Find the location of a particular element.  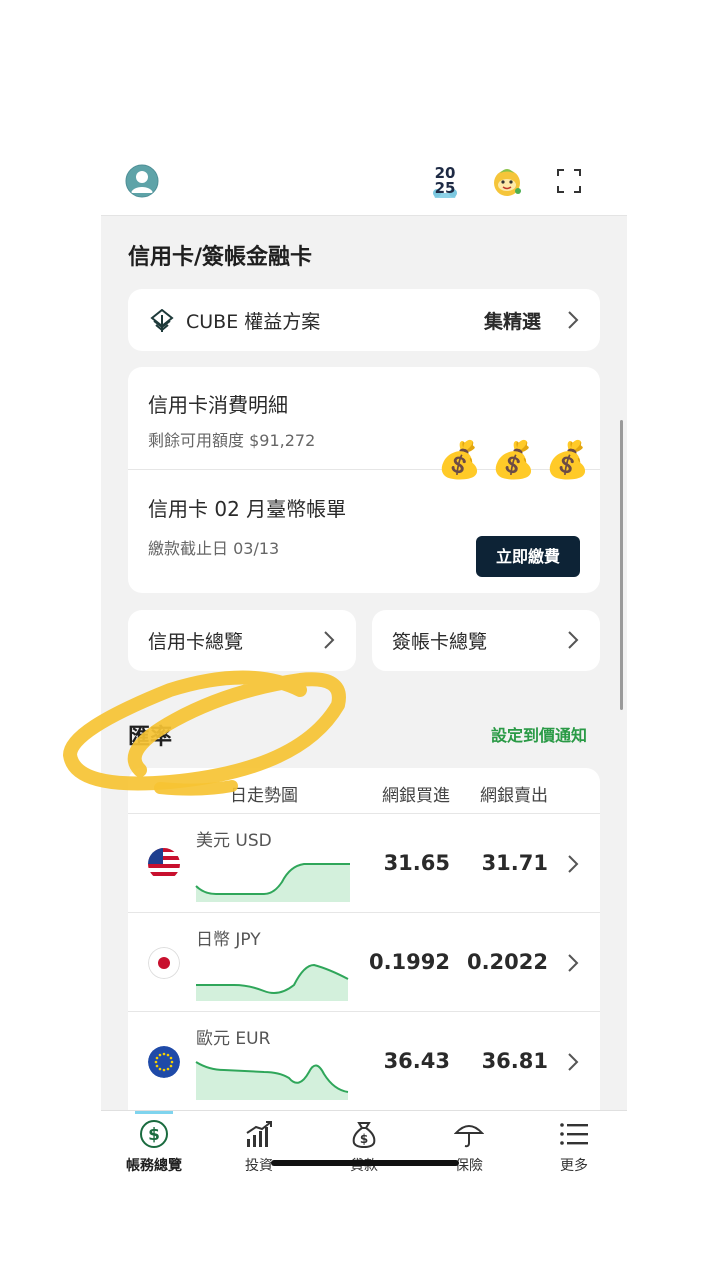

umbrella-icon is located at coordinates (469, 1136).